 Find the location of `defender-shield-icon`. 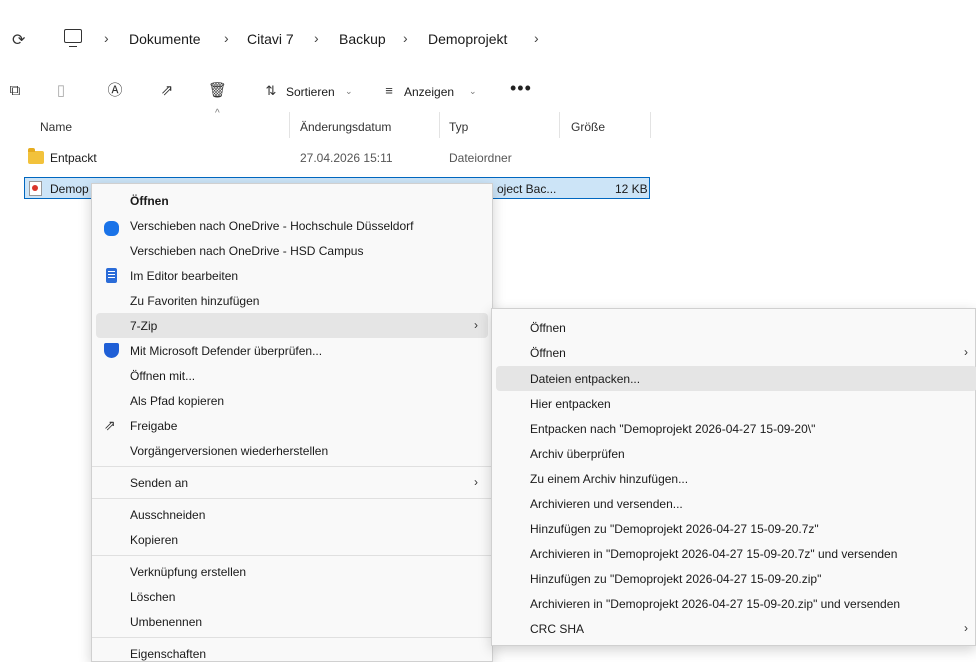

defender-shield-icon is located at coordinates (111, 350).